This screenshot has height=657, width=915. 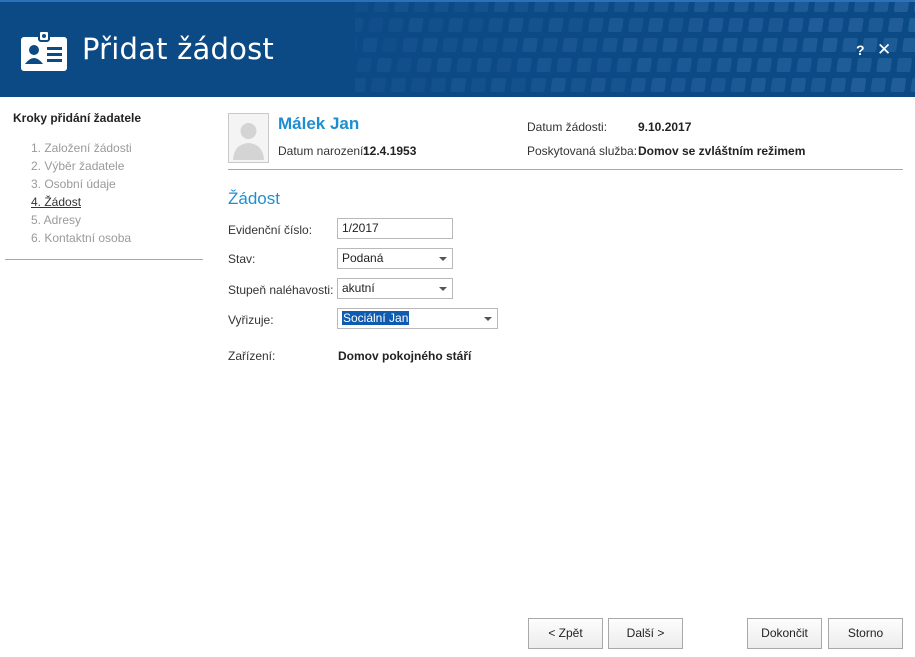 What do you see at coordinates (252, 356) in the screenshot?
I see `facility-label: Zařízení:` at bounding box center [252, 356].